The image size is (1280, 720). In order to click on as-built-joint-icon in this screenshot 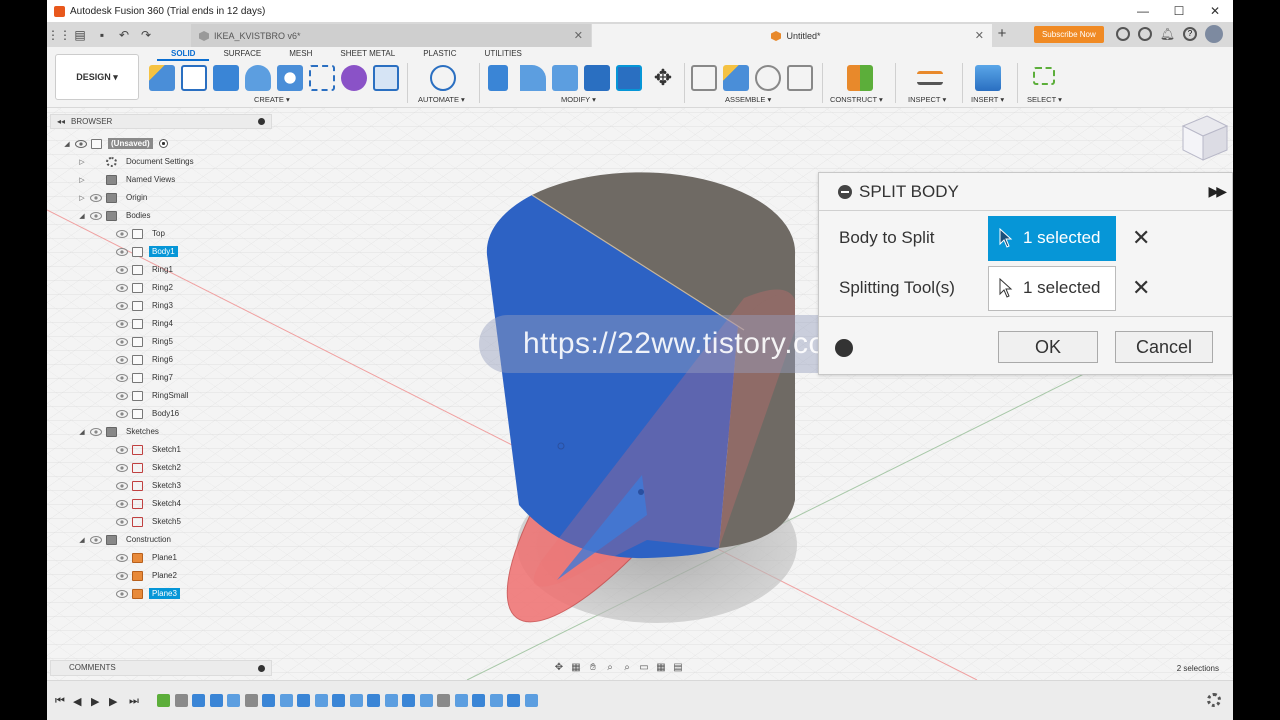, I will do `click(736, 78)`.